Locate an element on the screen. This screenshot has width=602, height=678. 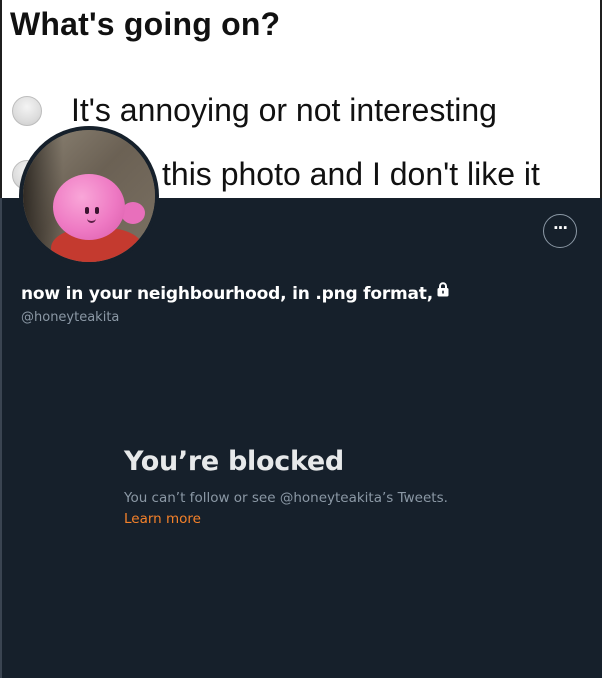
profile-handle: @honeyteakita is located at coordinates (70, 317).